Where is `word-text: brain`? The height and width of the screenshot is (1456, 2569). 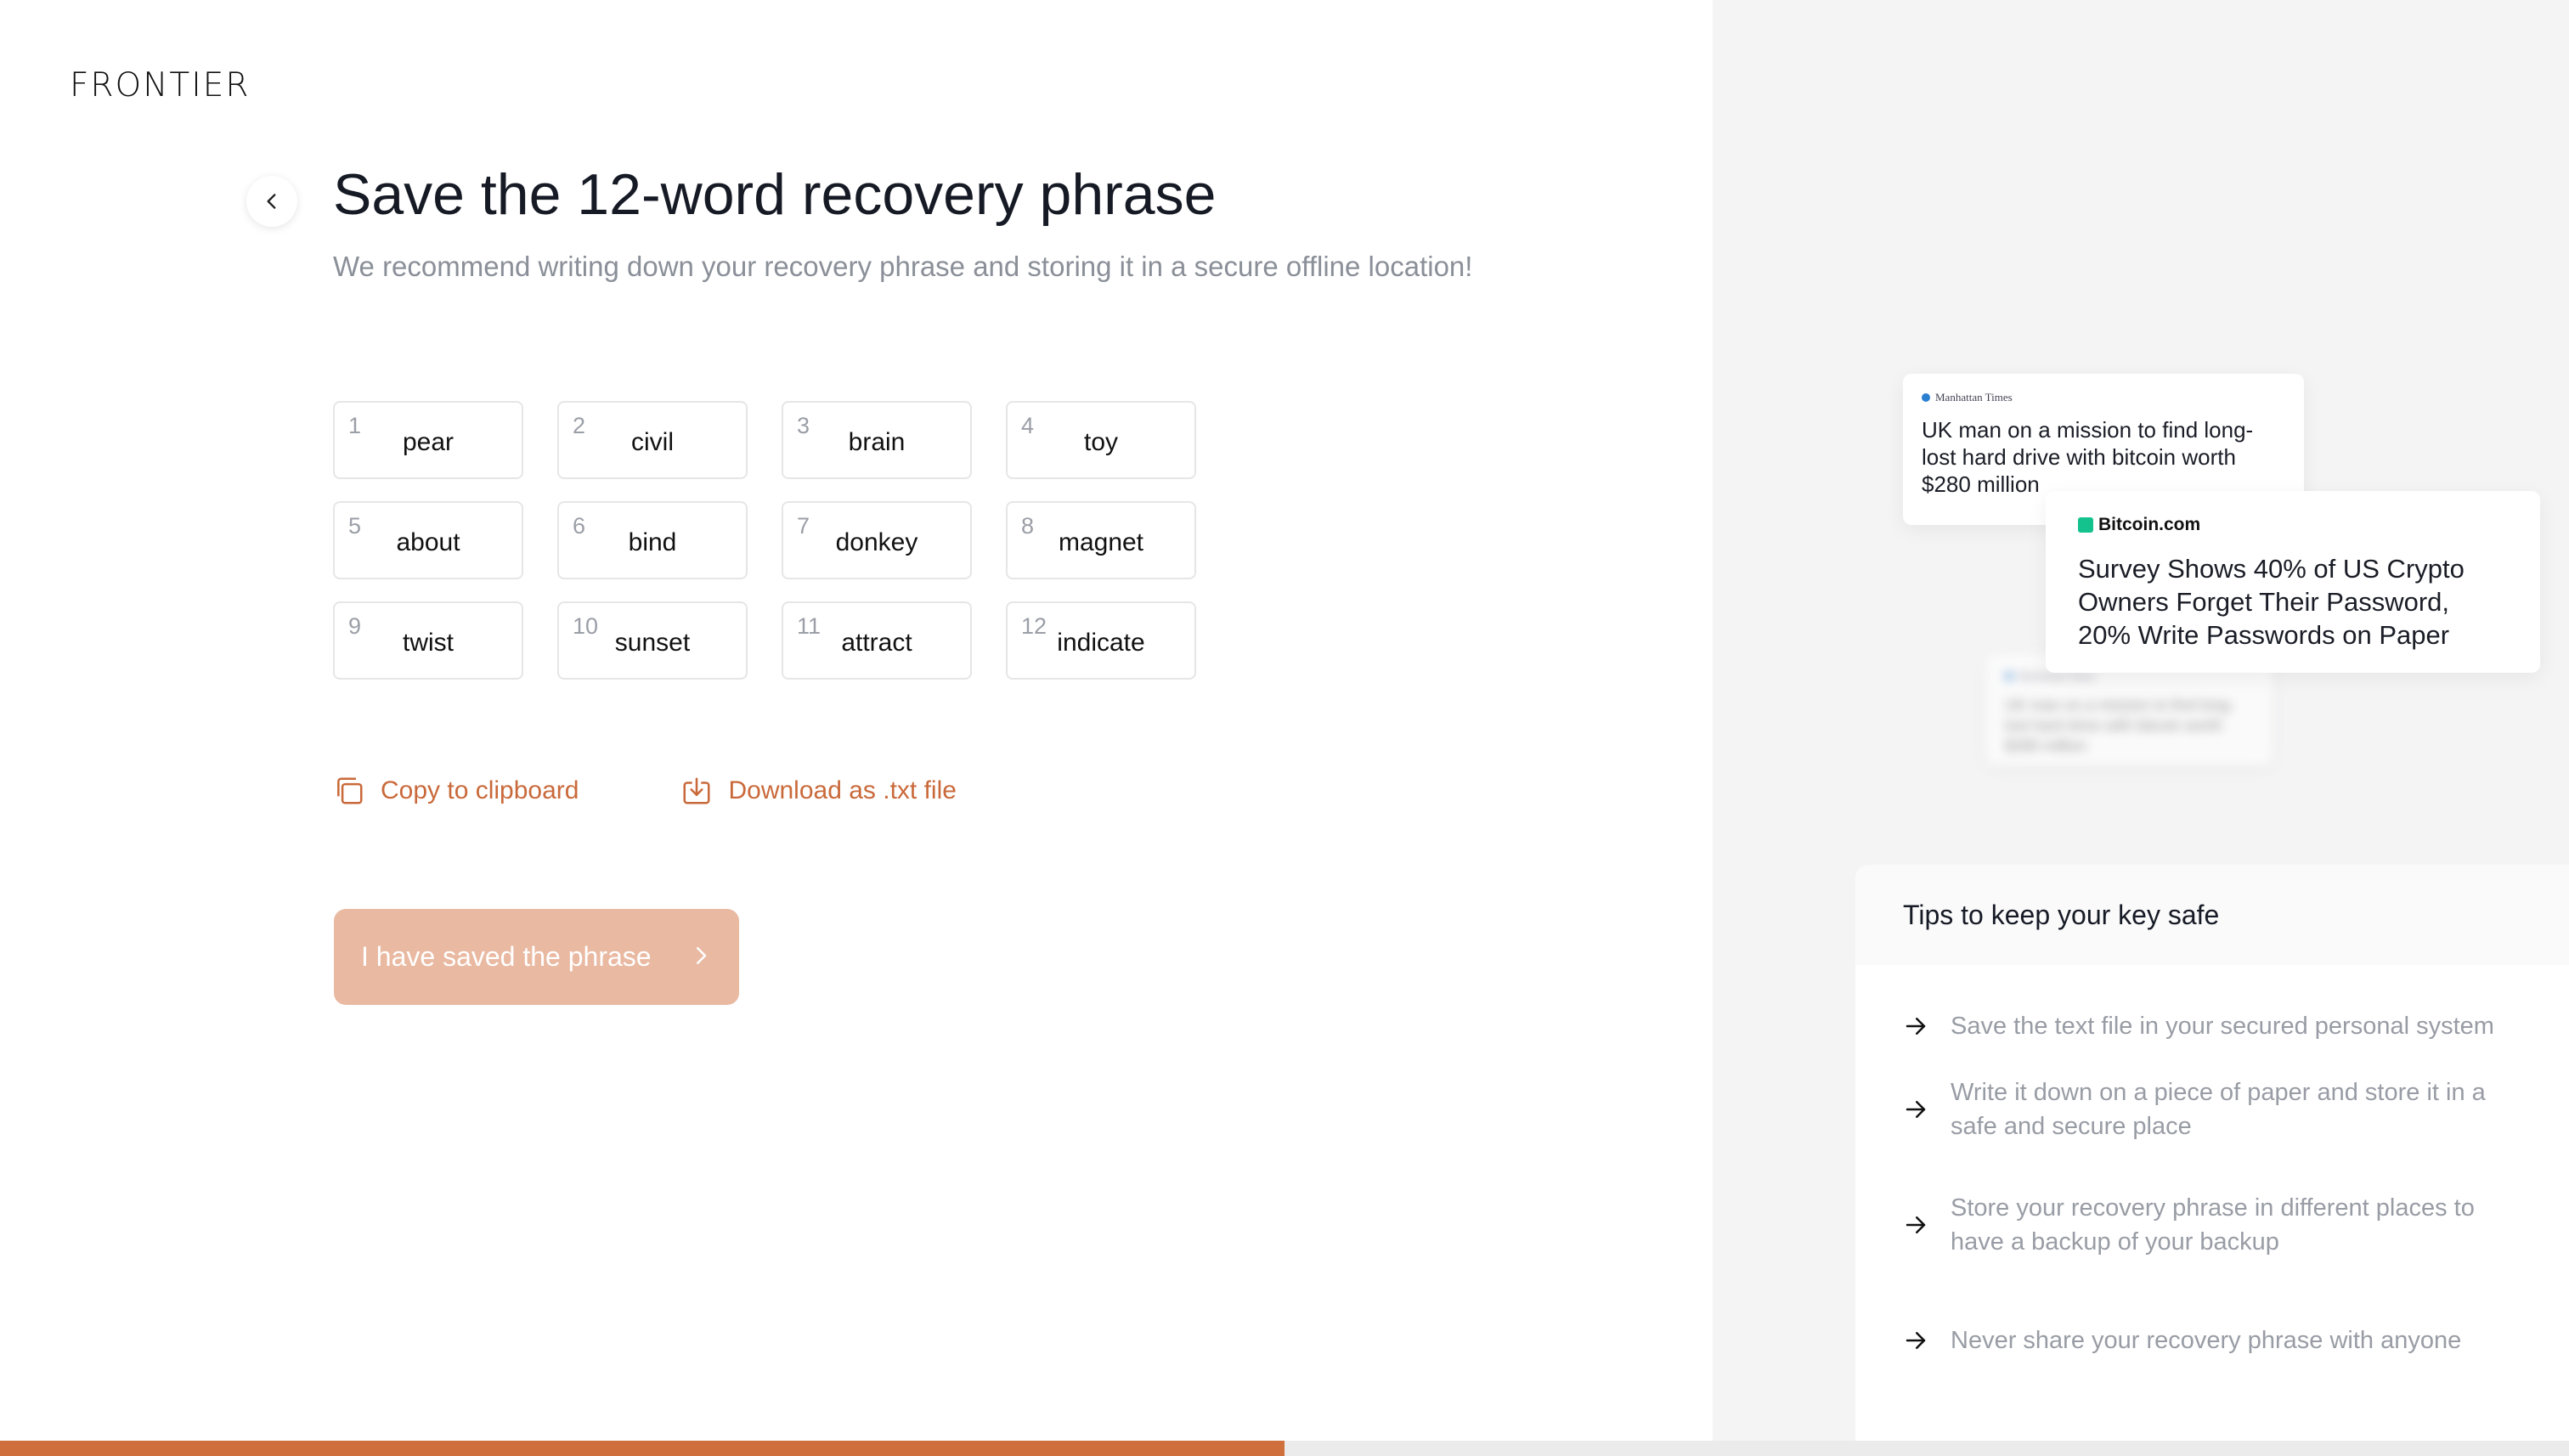 word-text: brain is located at coordinates (877, 442).